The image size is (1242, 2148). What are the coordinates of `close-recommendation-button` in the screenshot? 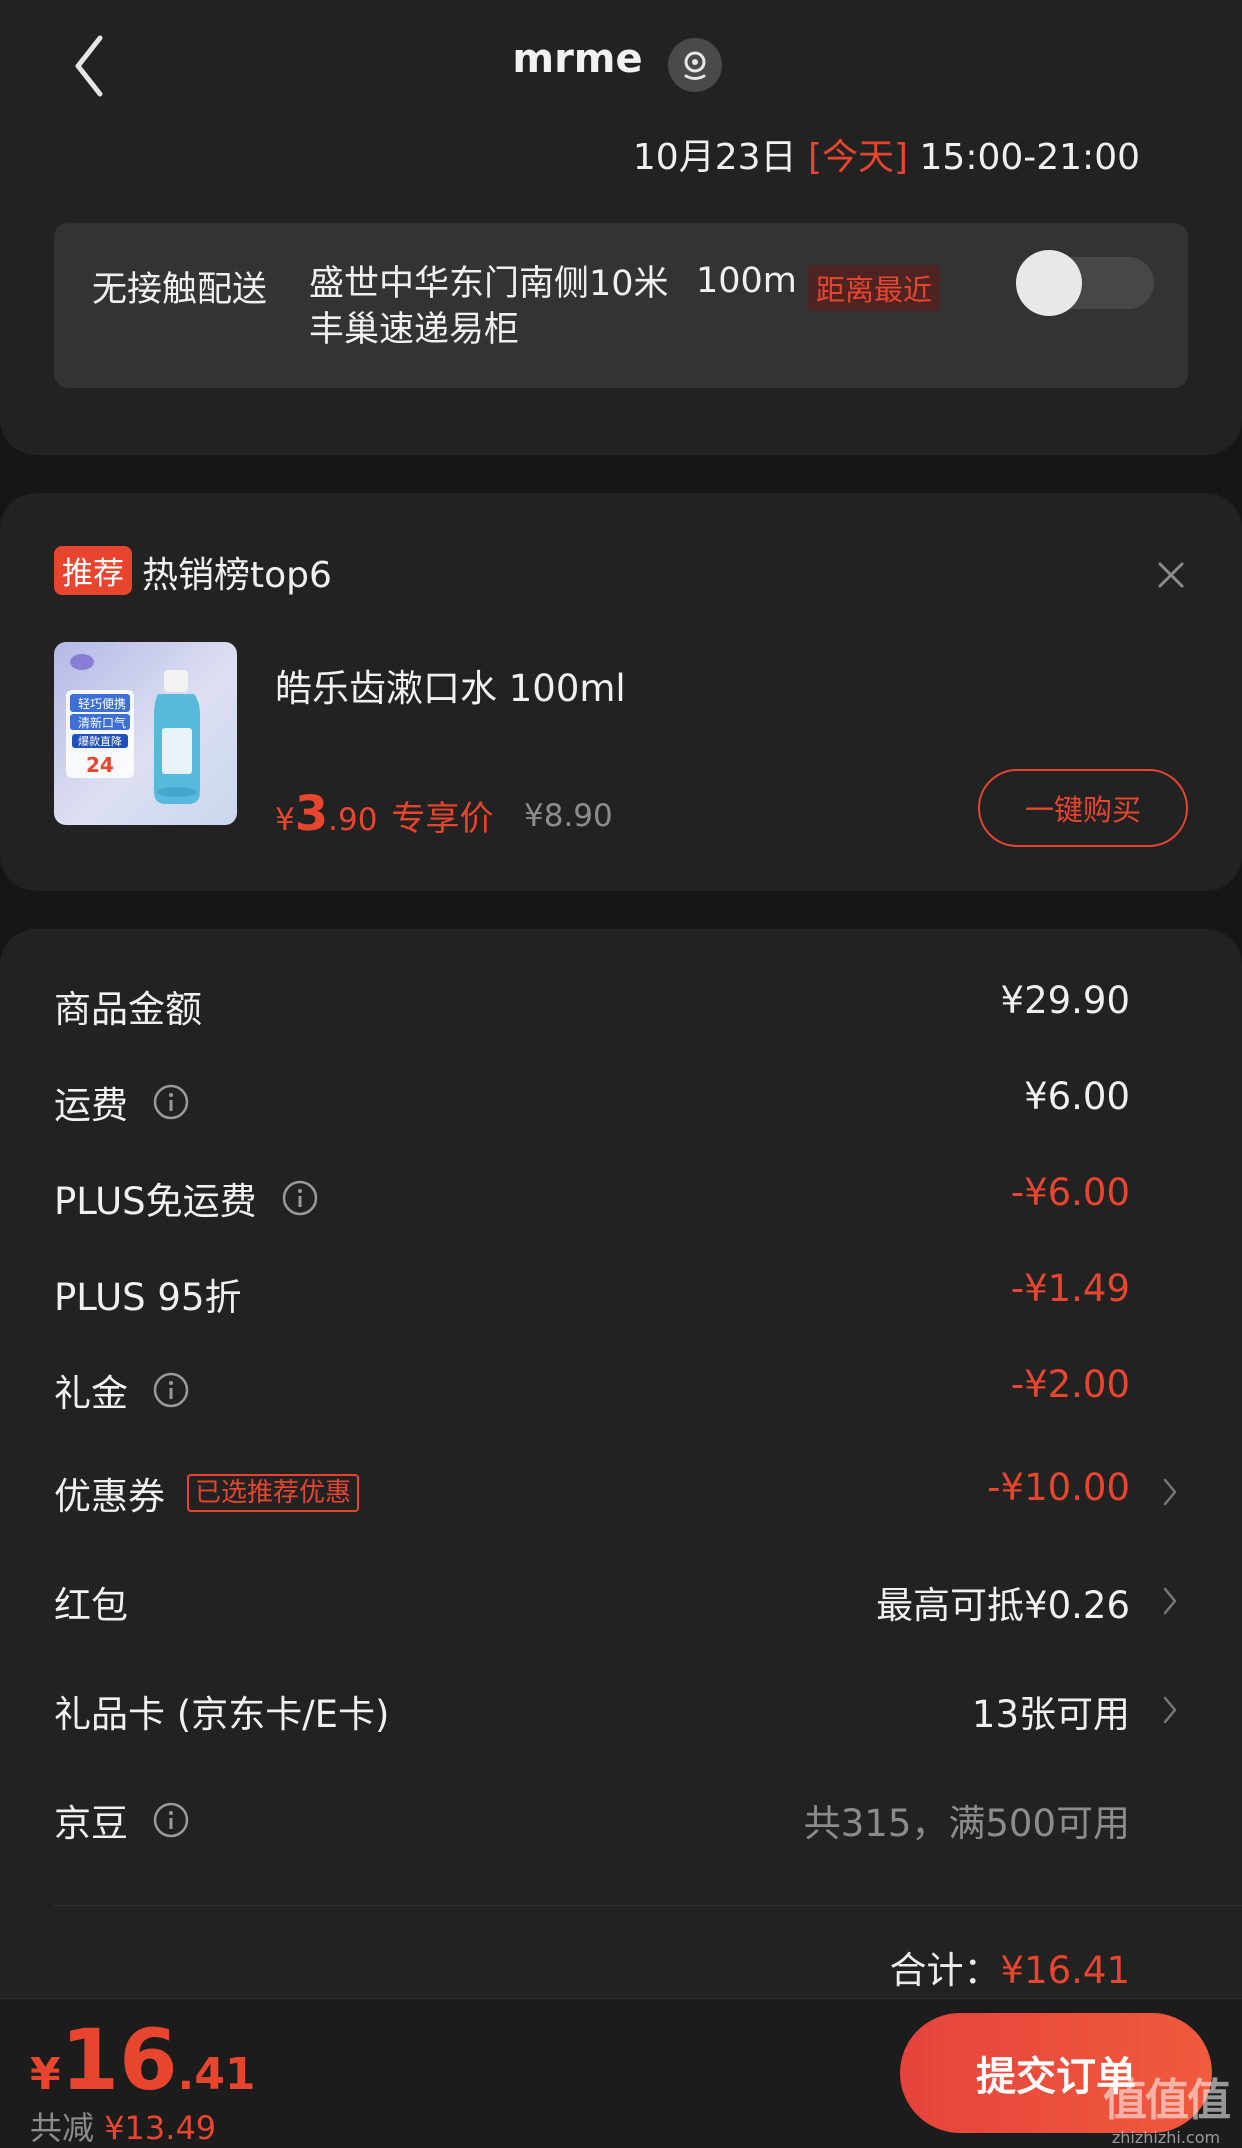 It's located at (1171, 575).